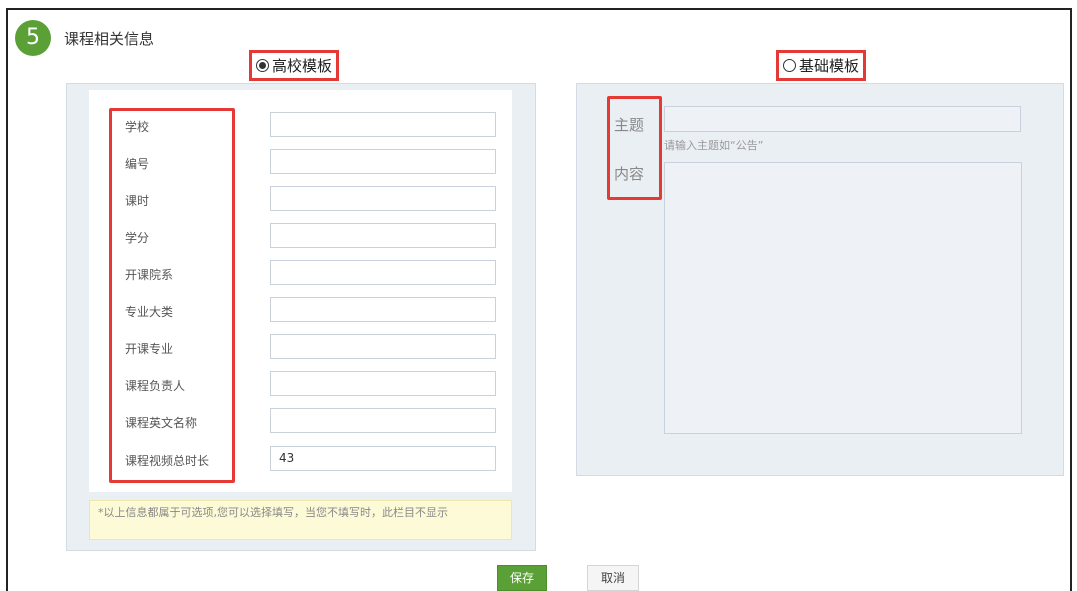  Describe the element at coordinates (829, 66) in the screenshot. I see `radio-jichu-label: 基础模板` at that location.